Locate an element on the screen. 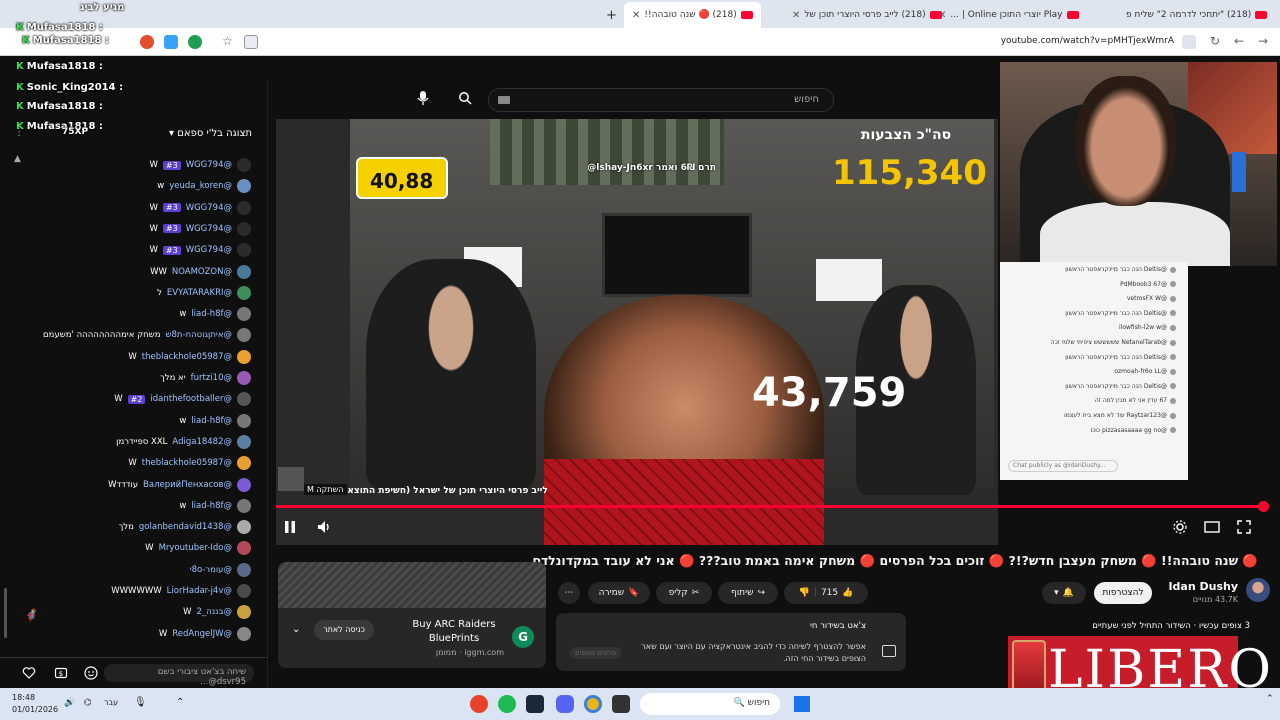 This screenshot has height=720, width=1280. dislike-icon: 👎 is located at coordinates (804, 593).